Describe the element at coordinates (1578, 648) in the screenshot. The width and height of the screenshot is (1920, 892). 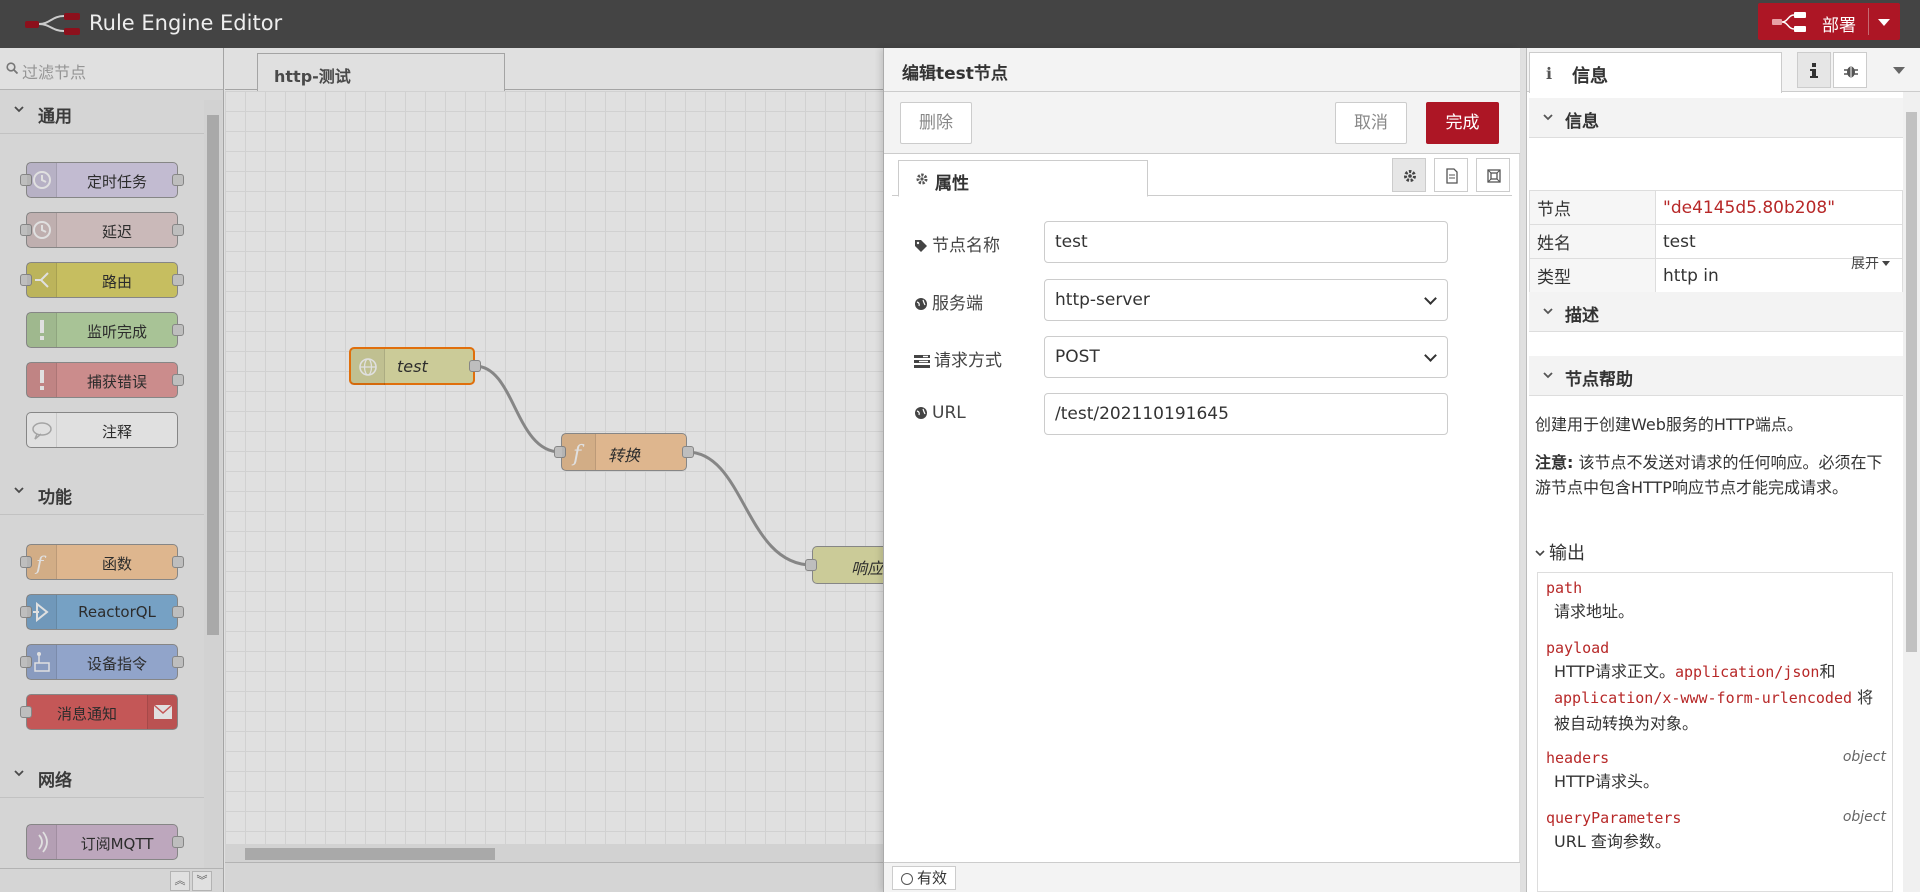
I see `output-name: payload` at that location.